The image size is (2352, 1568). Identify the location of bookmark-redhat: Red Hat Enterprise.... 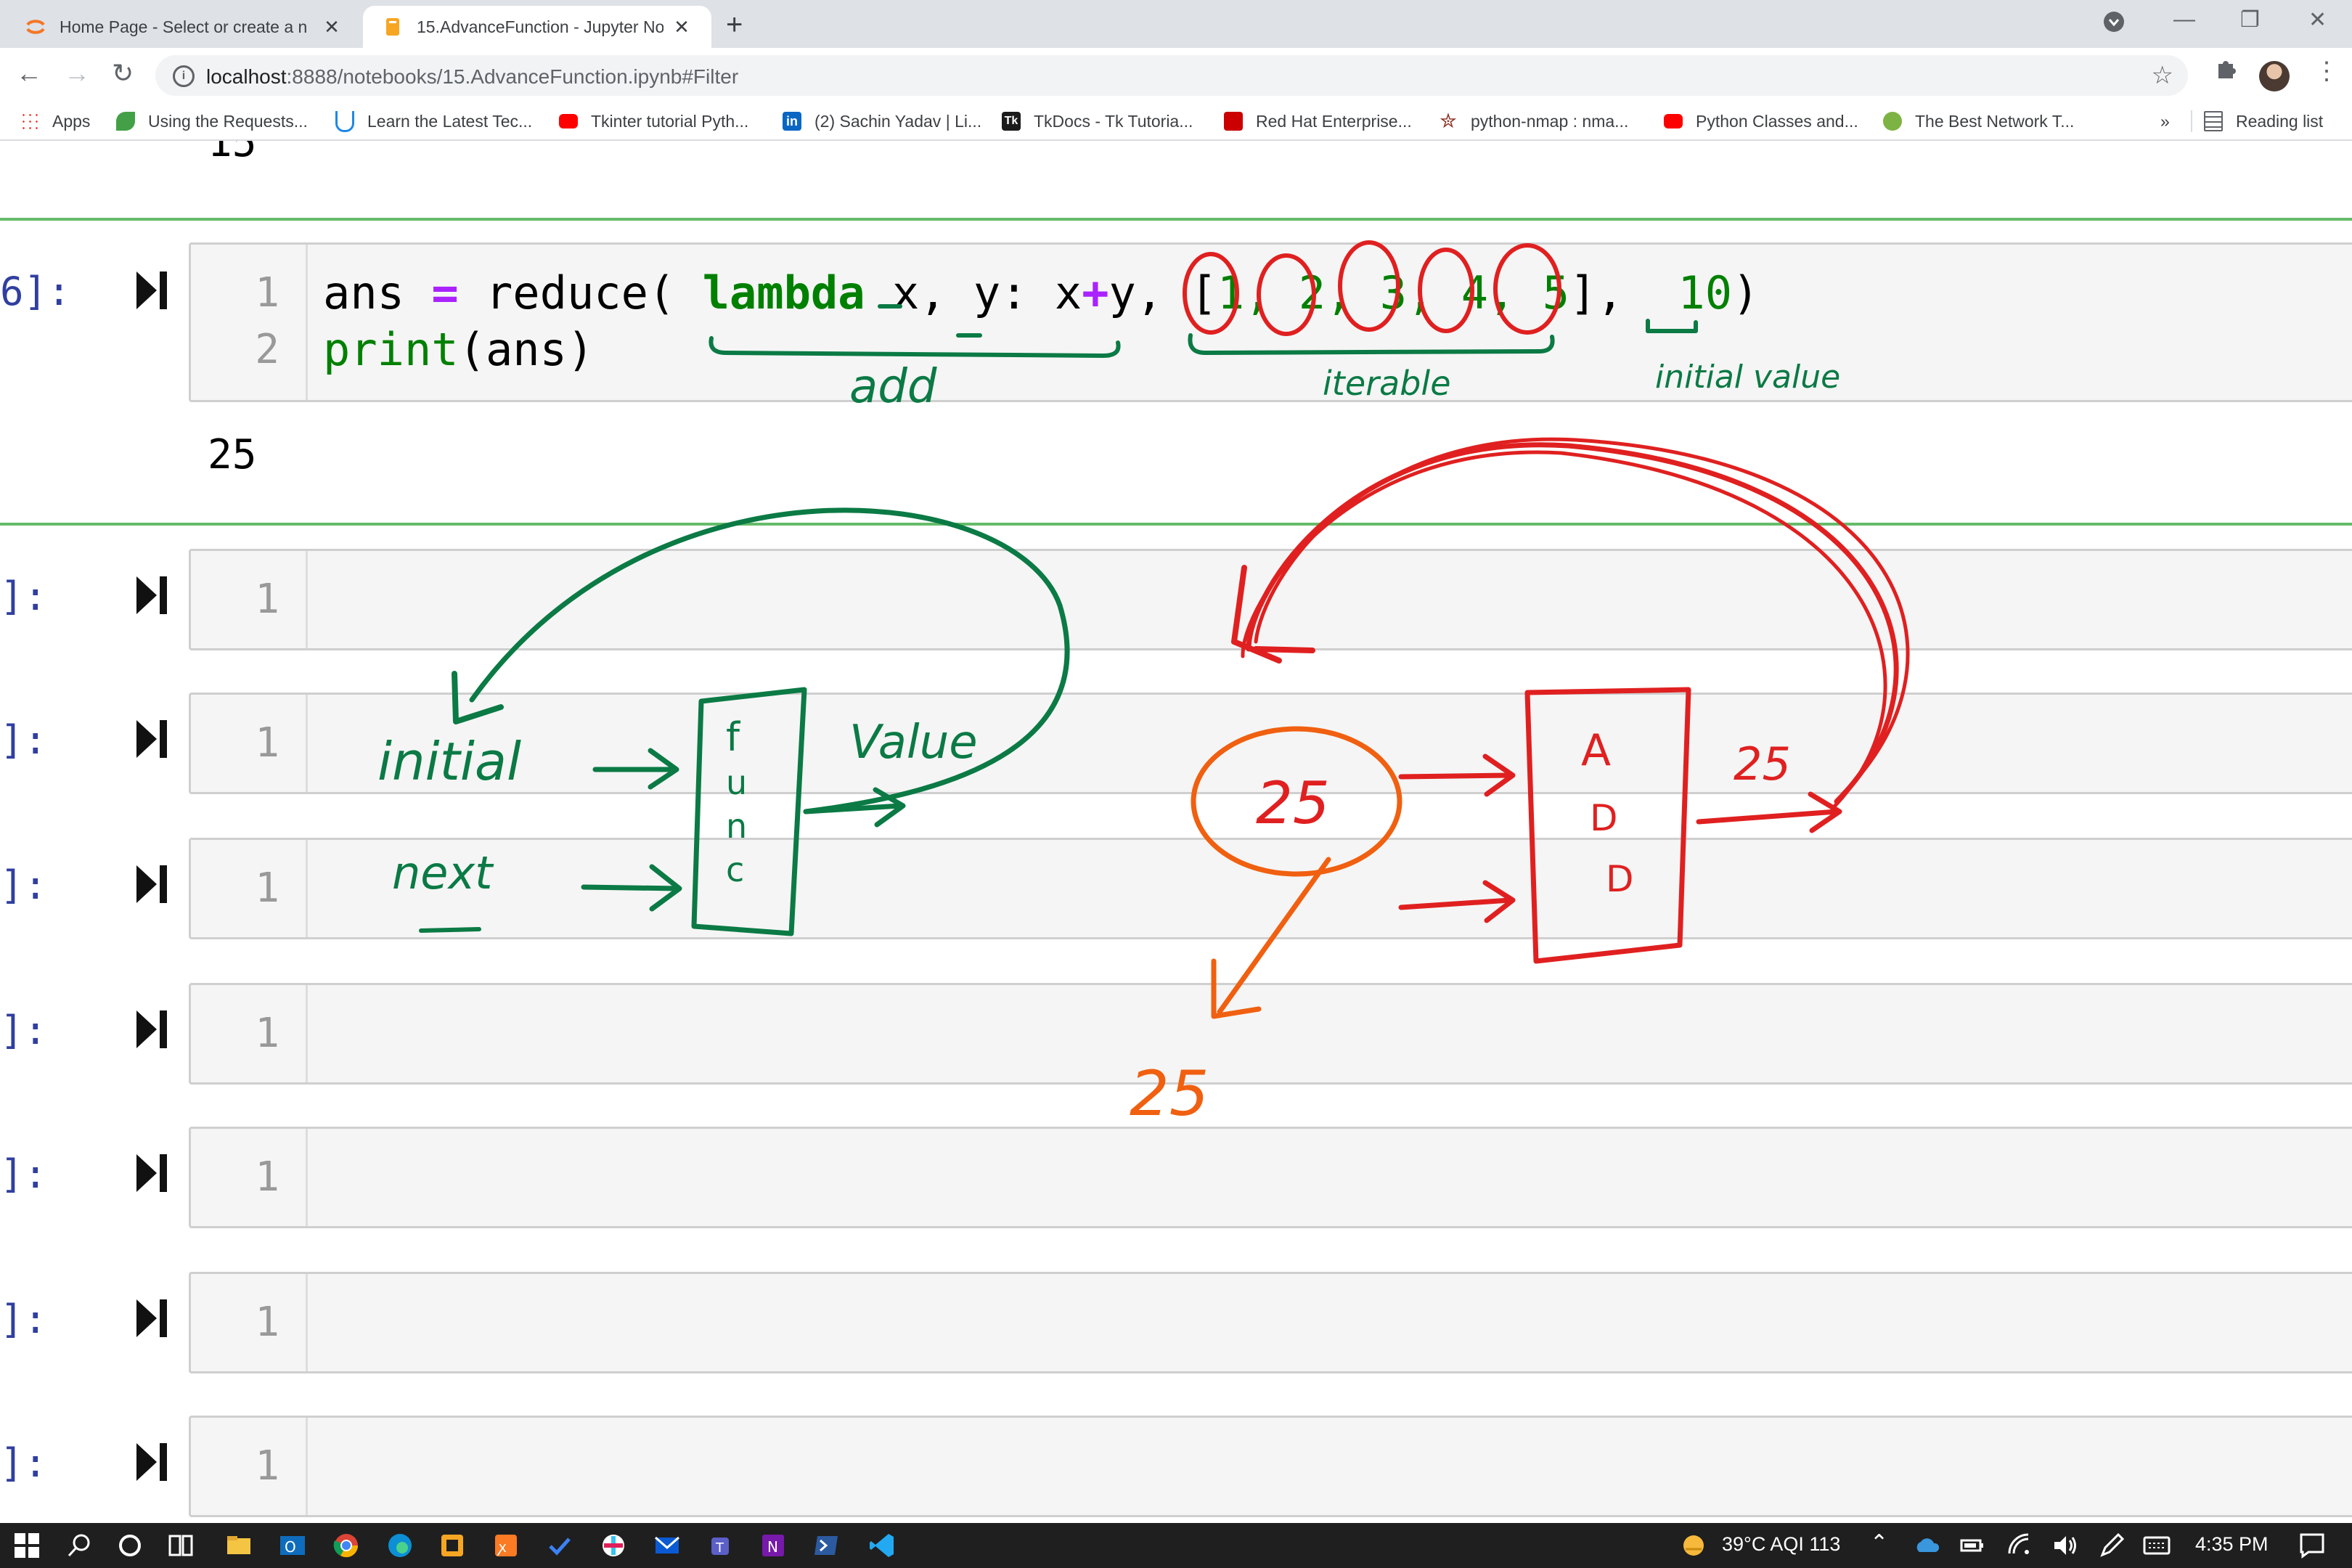
(1318, 122).